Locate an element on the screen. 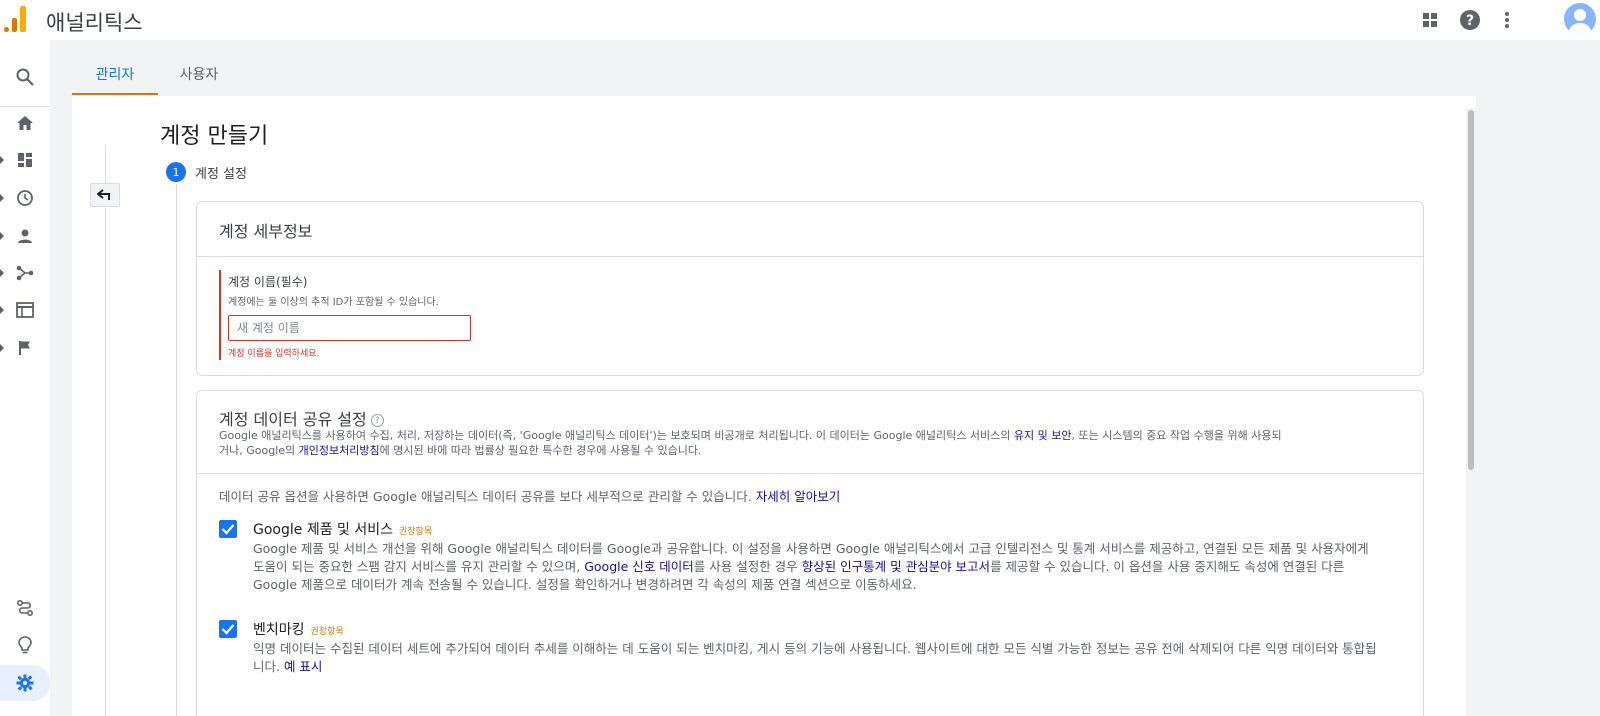  account-name-input is located at coordinates (349, 328).